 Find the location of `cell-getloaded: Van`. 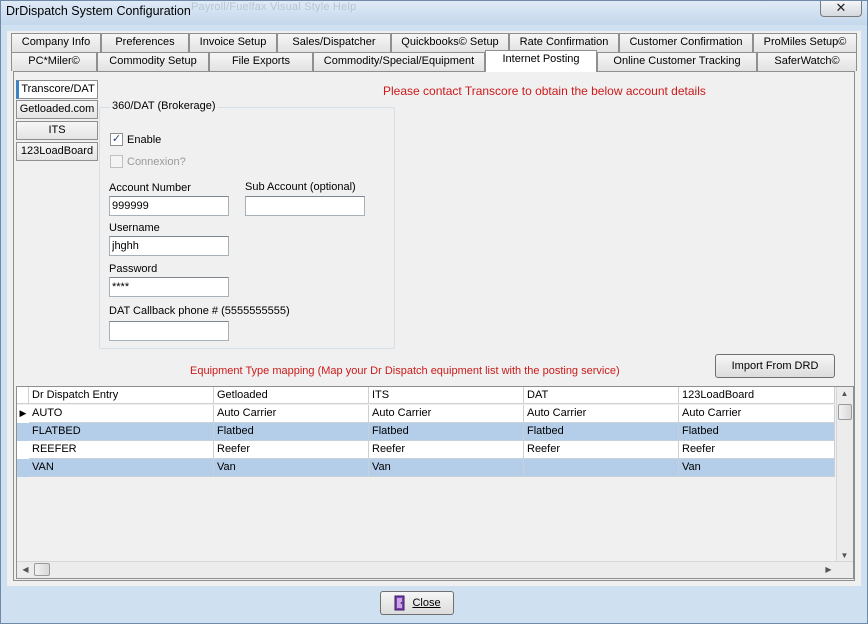

cell-getloaded: Van is located at coordinates (291, 468).